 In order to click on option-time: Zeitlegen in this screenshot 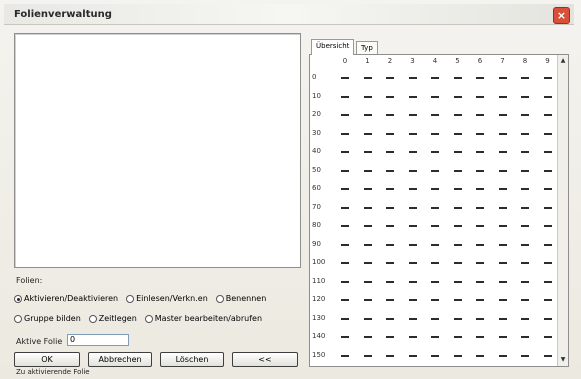, I will do `click(112, 318)`.